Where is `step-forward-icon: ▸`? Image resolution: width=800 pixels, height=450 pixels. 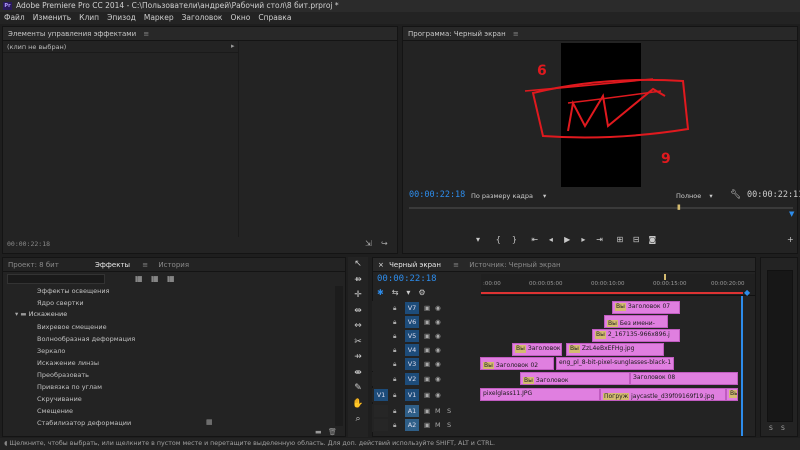
step-forward-icon: ▸ is located at coordinates (583, 239).